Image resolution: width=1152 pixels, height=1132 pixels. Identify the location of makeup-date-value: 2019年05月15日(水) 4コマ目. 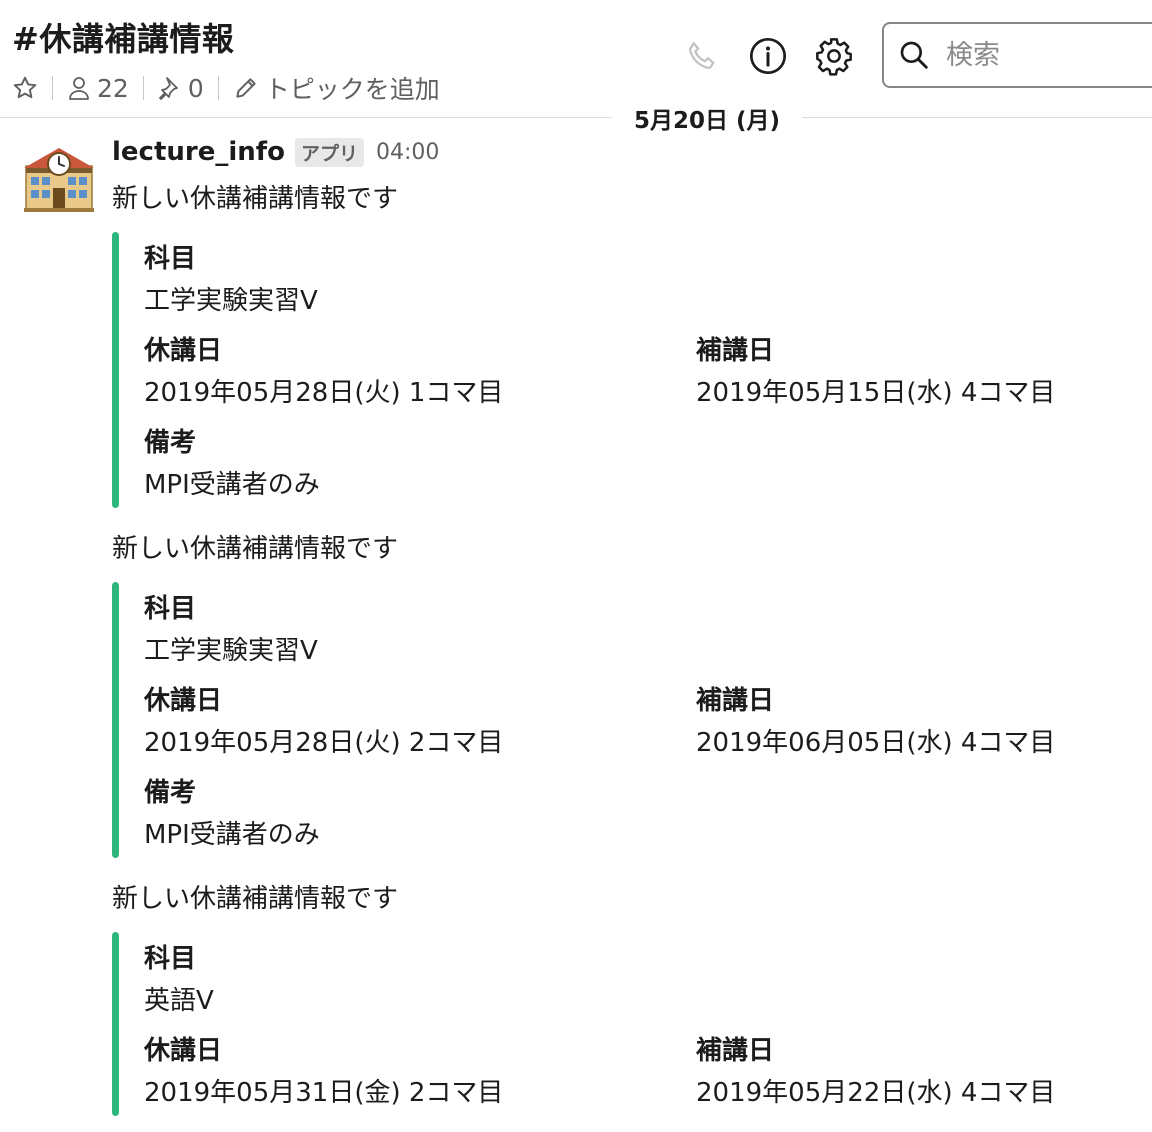
(876, 393).